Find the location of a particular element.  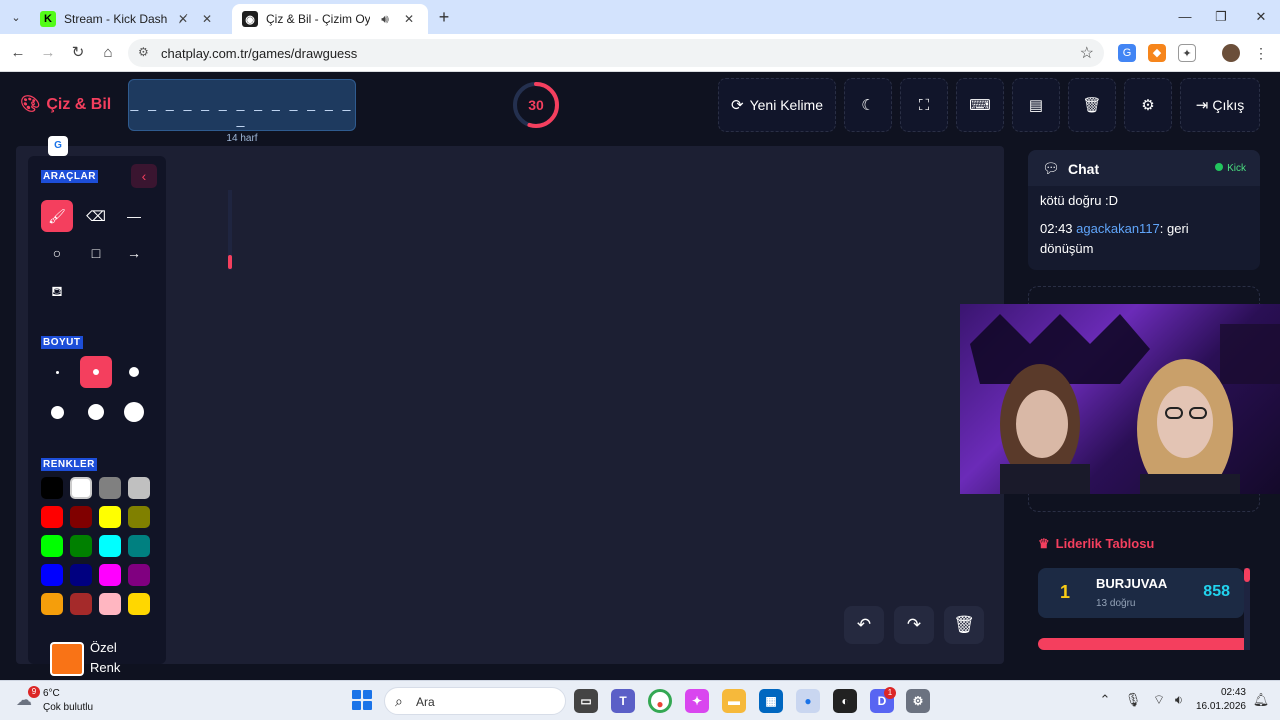

keyboard-button: ⌨ is located at coordinates (980, 105).